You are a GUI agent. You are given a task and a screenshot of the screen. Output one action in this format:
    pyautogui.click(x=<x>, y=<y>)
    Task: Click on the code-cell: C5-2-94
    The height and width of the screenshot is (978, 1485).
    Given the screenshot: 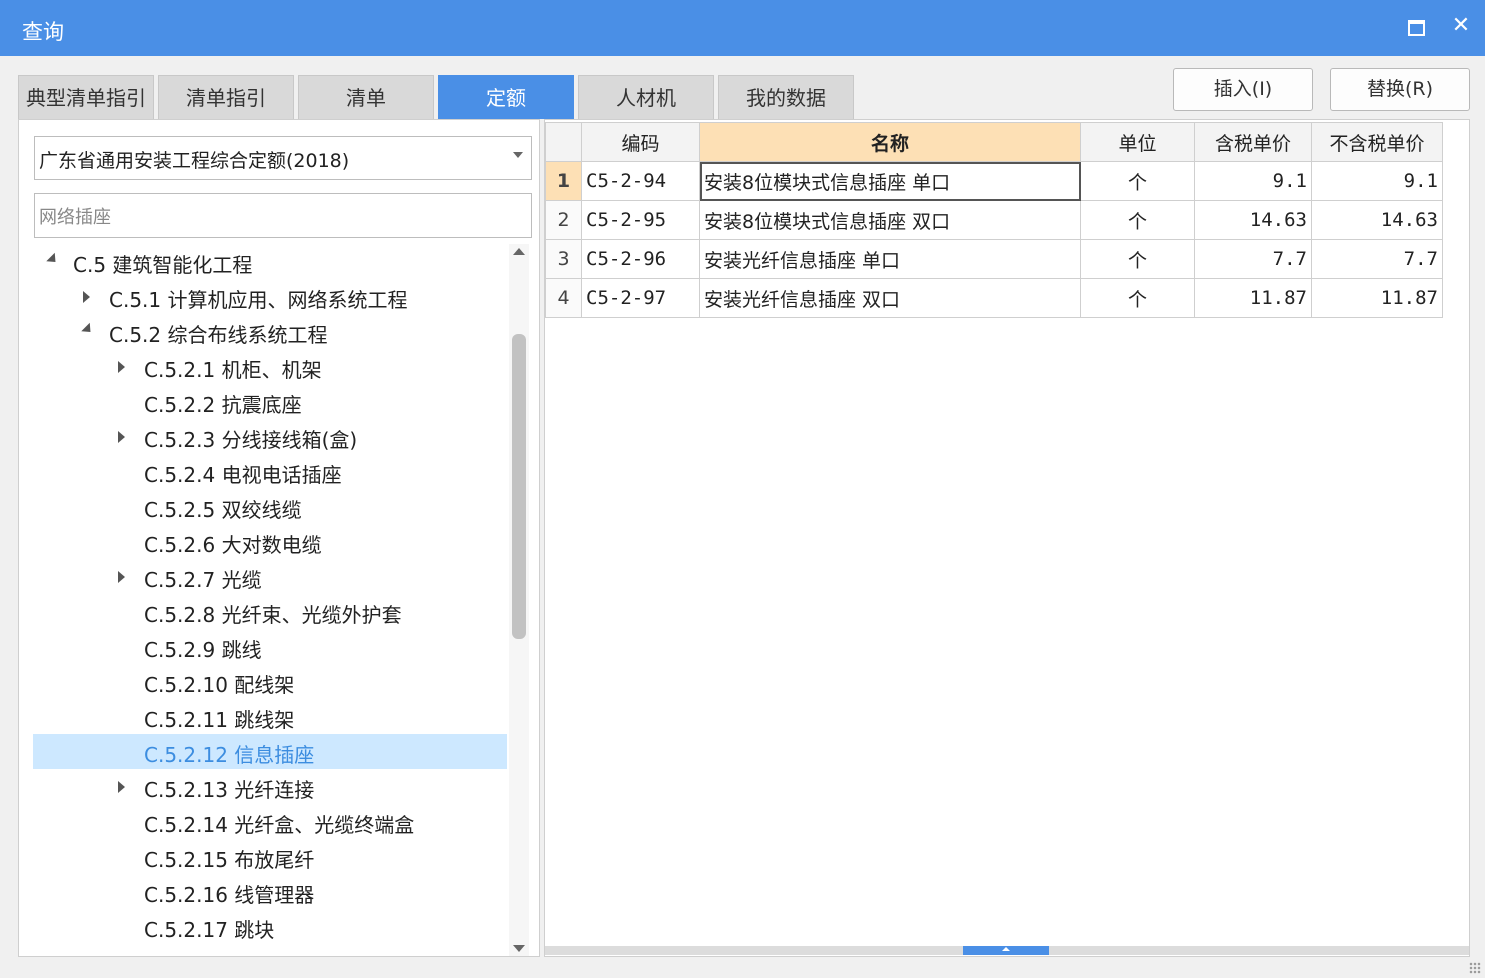 What is the action you would take?
    pyautogui.click(x=640, y=181)
    